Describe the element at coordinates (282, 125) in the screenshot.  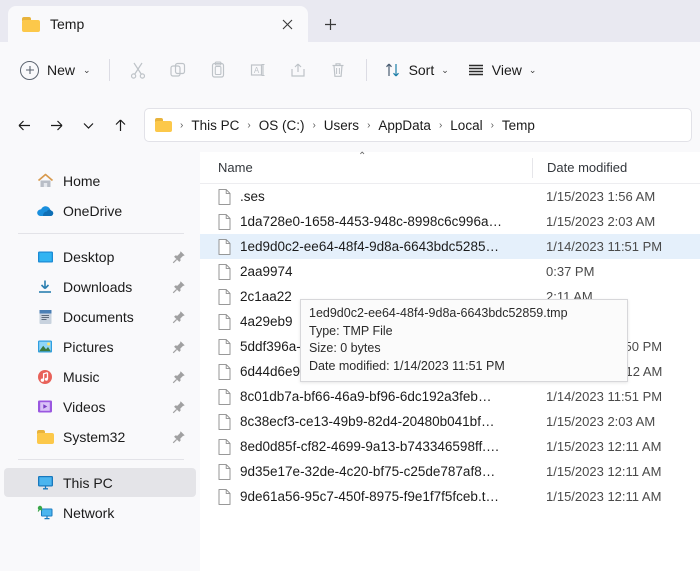
I see `breadcrumb-item-os-c: OS (C:)` at that location.